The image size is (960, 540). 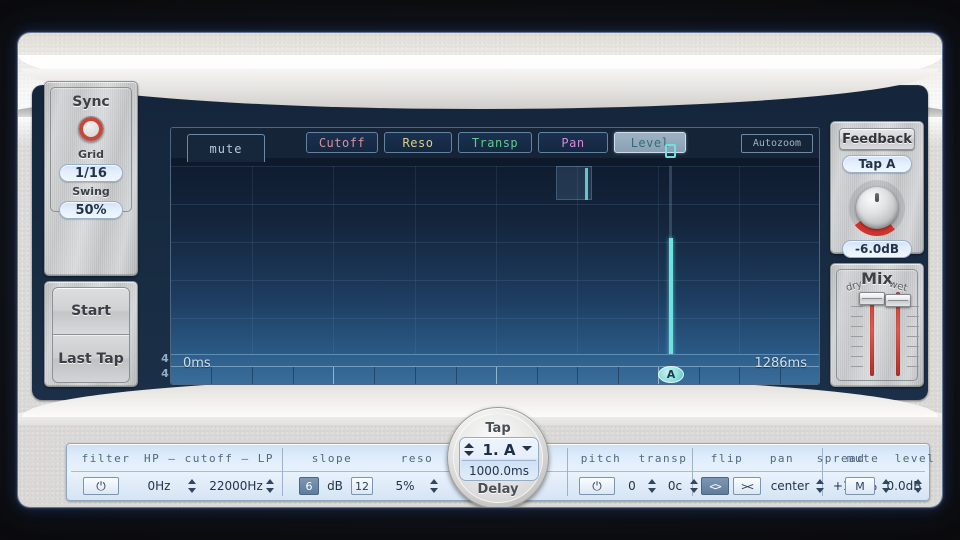 I want to click on level-head: level, so click(x=915, y=458).